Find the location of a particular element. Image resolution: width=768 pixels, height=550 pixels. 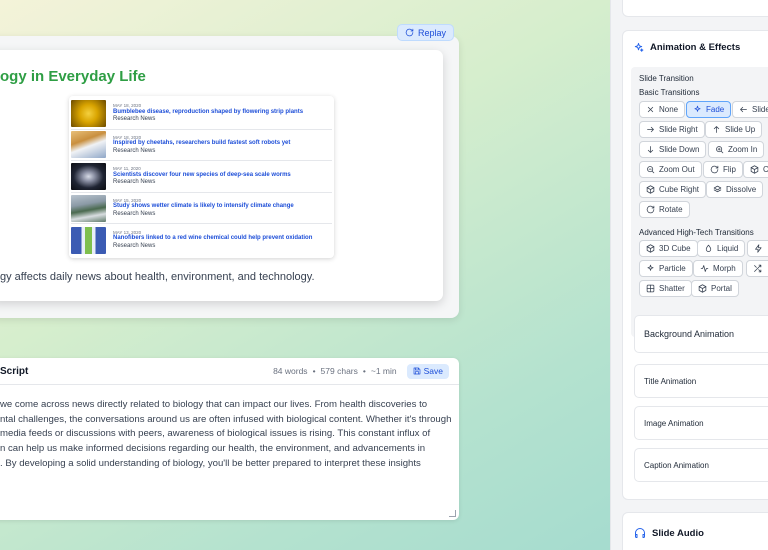

animation-title: Animation & Effects is located at coordinates (695, 47).